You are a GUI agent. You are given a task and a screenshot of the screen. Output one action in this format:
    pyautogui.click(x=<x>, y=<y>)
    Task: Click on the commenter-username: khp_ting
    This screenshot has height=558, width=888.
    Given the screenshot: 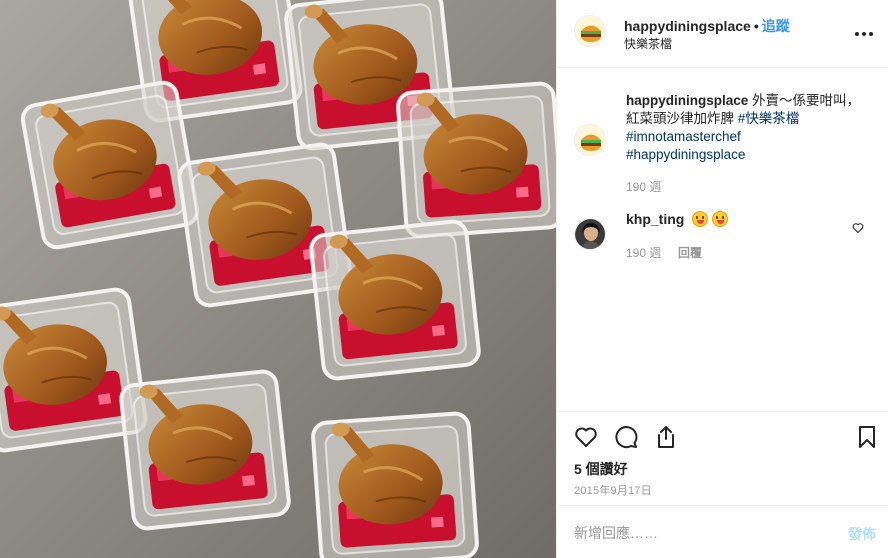 What is the action you would take?
    pyautogui.click(x=655, y=219)
    